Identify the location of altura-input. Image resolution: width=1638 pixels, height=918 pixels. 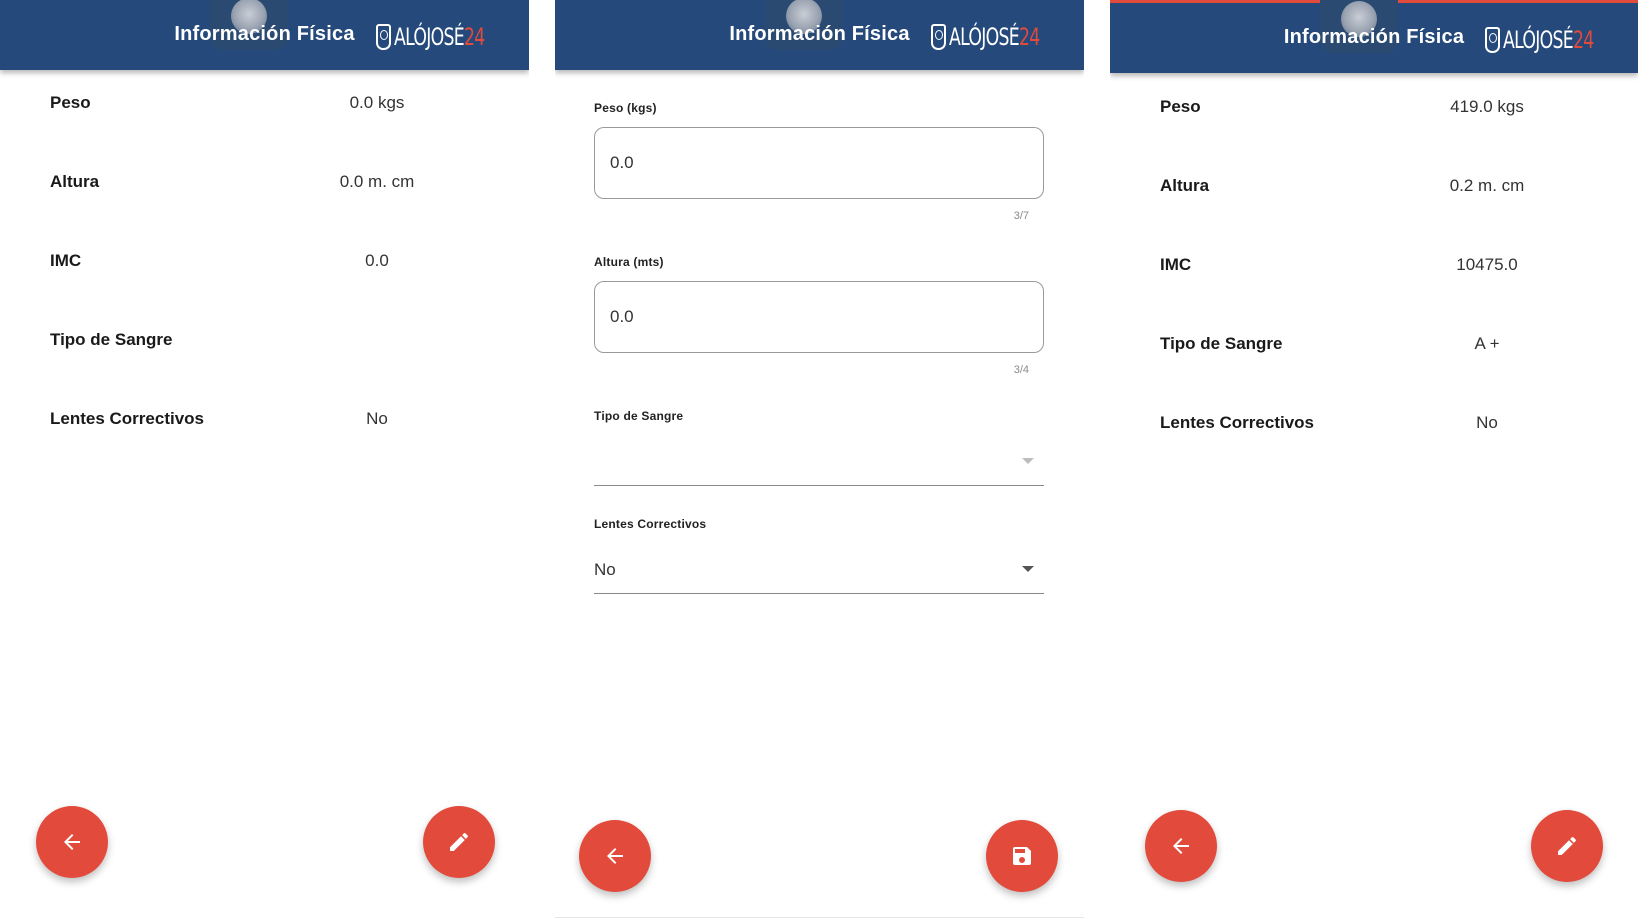
(810, 317).